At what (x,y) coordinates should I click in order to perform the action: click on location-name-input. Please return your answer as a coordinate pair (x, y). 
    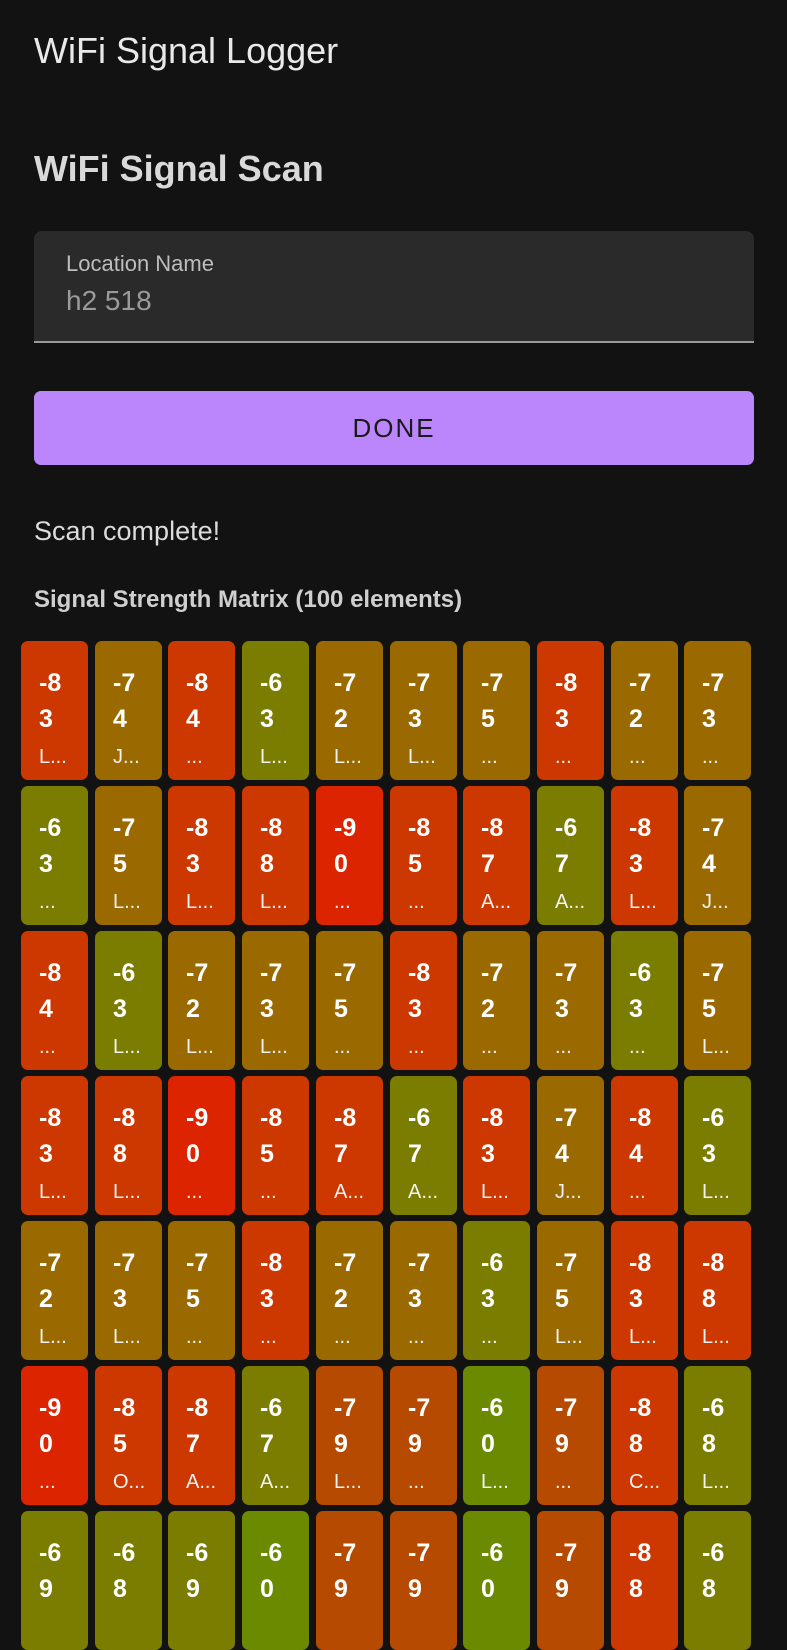
    Looking at the image, I should click on (386, 301).